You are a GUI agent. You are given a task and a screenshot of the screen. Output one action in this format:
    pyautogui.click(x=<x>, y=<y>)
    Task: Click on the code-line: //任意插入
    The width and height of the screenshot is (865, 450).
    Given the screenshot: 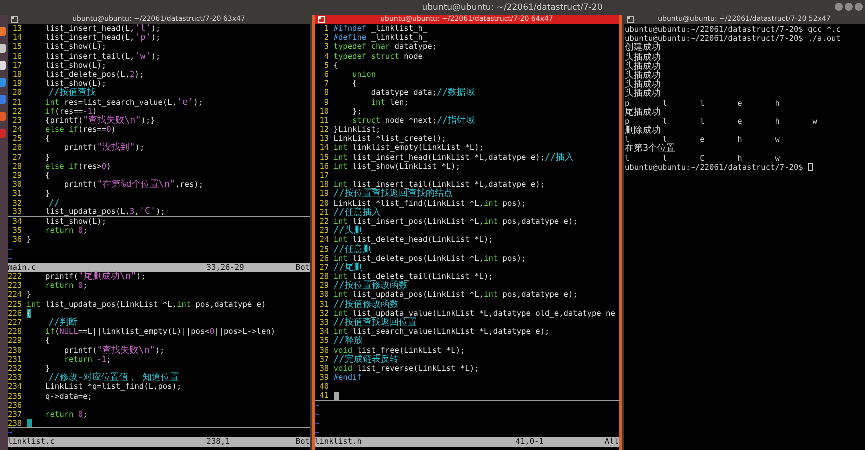 What is the action you would take?
    pyautogui.click(x=357, y=212)
    